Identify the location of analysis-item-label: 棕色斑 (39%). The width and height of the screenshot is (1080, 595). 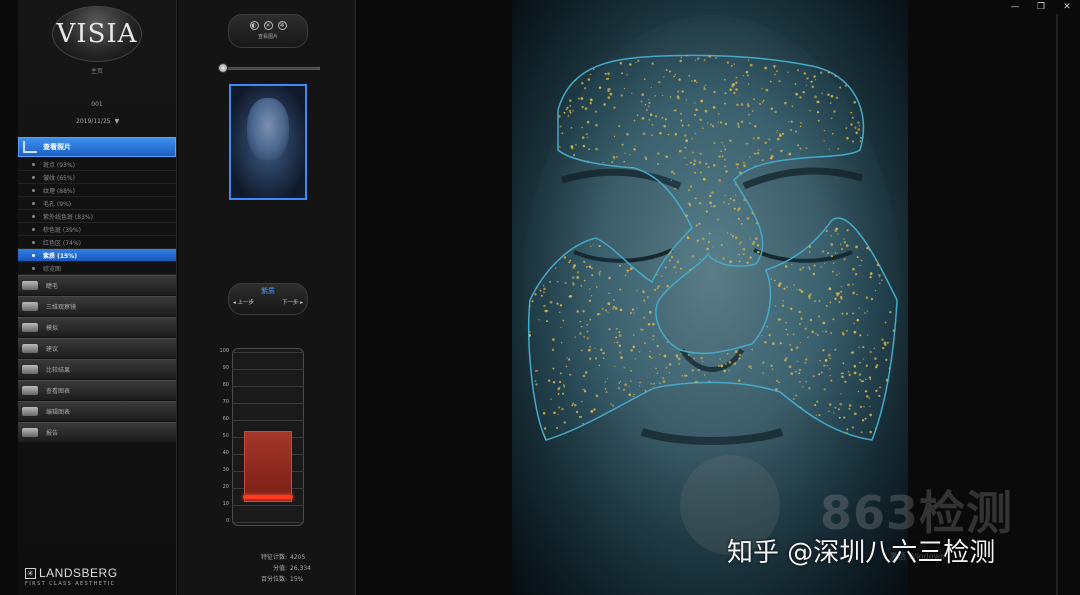
(62, 230).